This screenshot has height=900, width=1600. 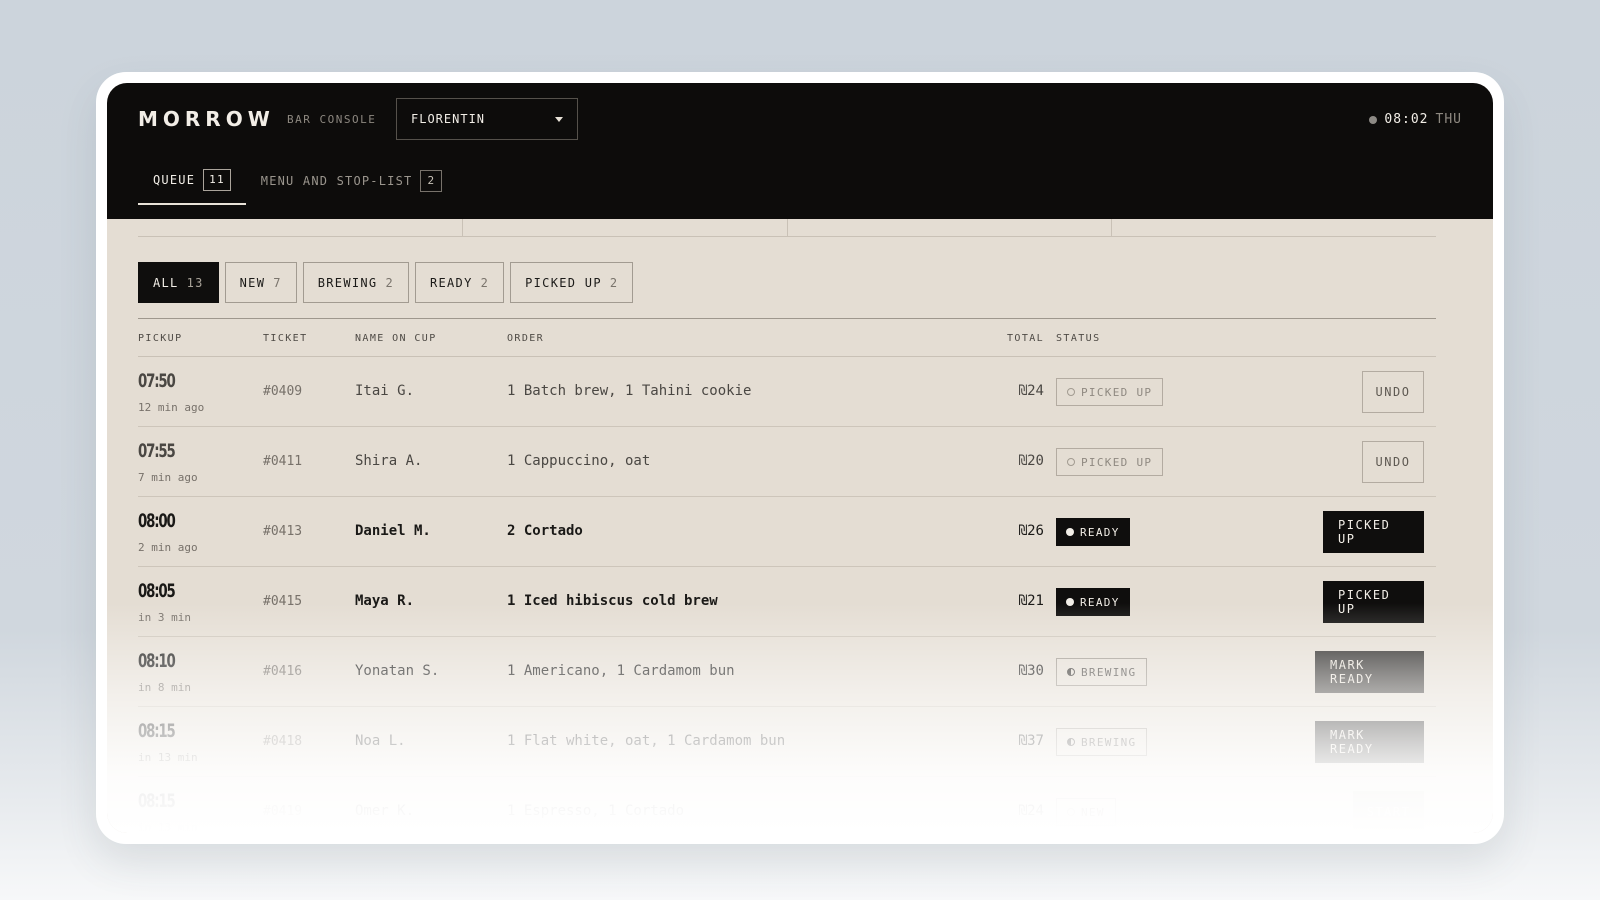 I want to click on name-on-cup: Yonatan S., so click(x=397, y=671).